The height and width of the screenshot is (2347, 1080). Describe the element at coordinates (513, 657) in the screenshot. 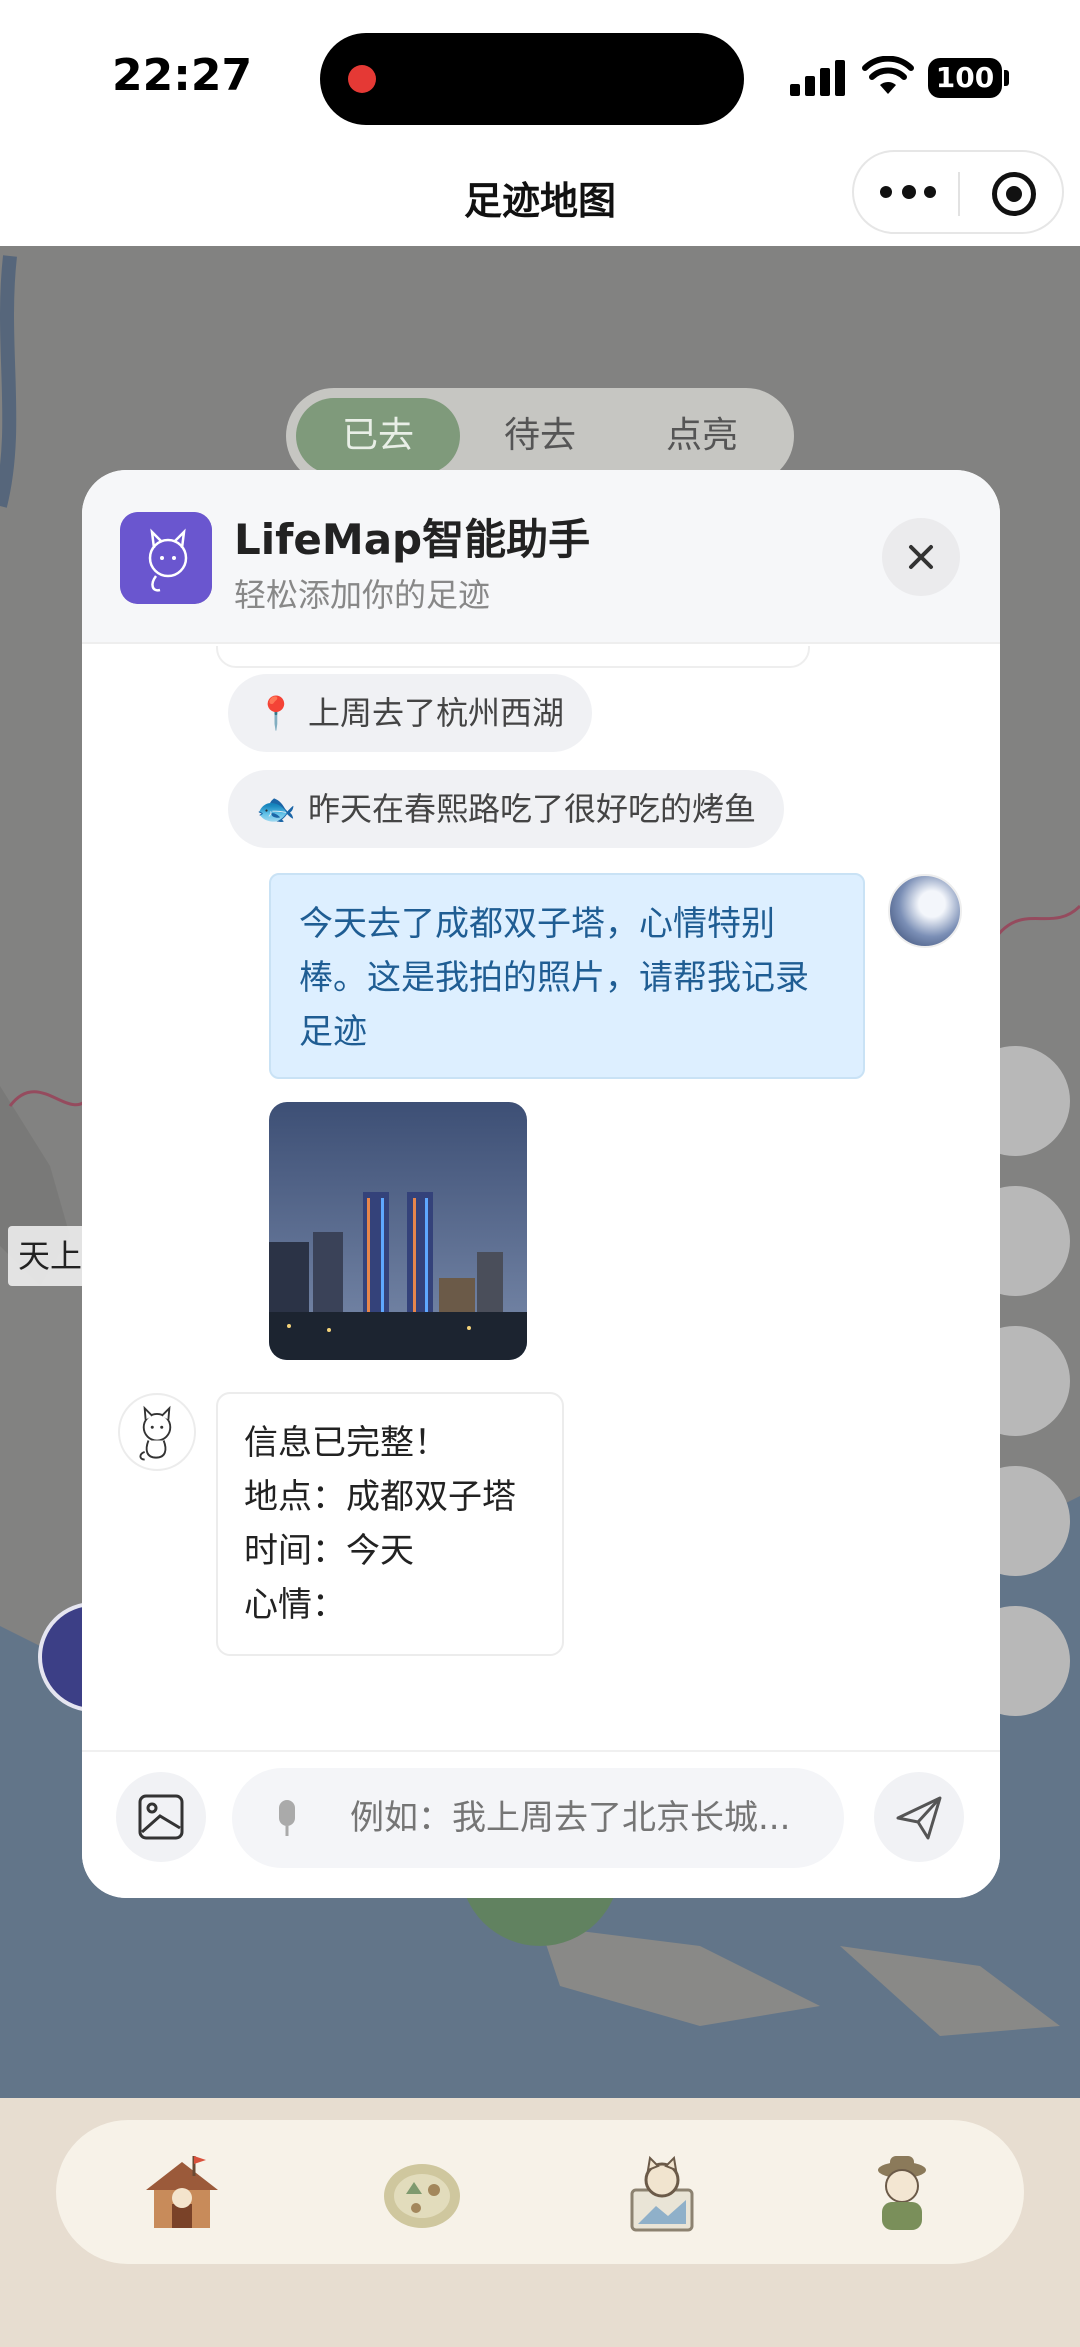

I see `previous-message-bubble` at that location.